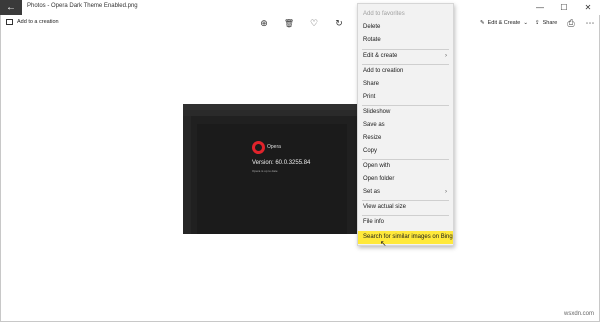  I want to click on favorite-icon: ♡, so click(314, 23).